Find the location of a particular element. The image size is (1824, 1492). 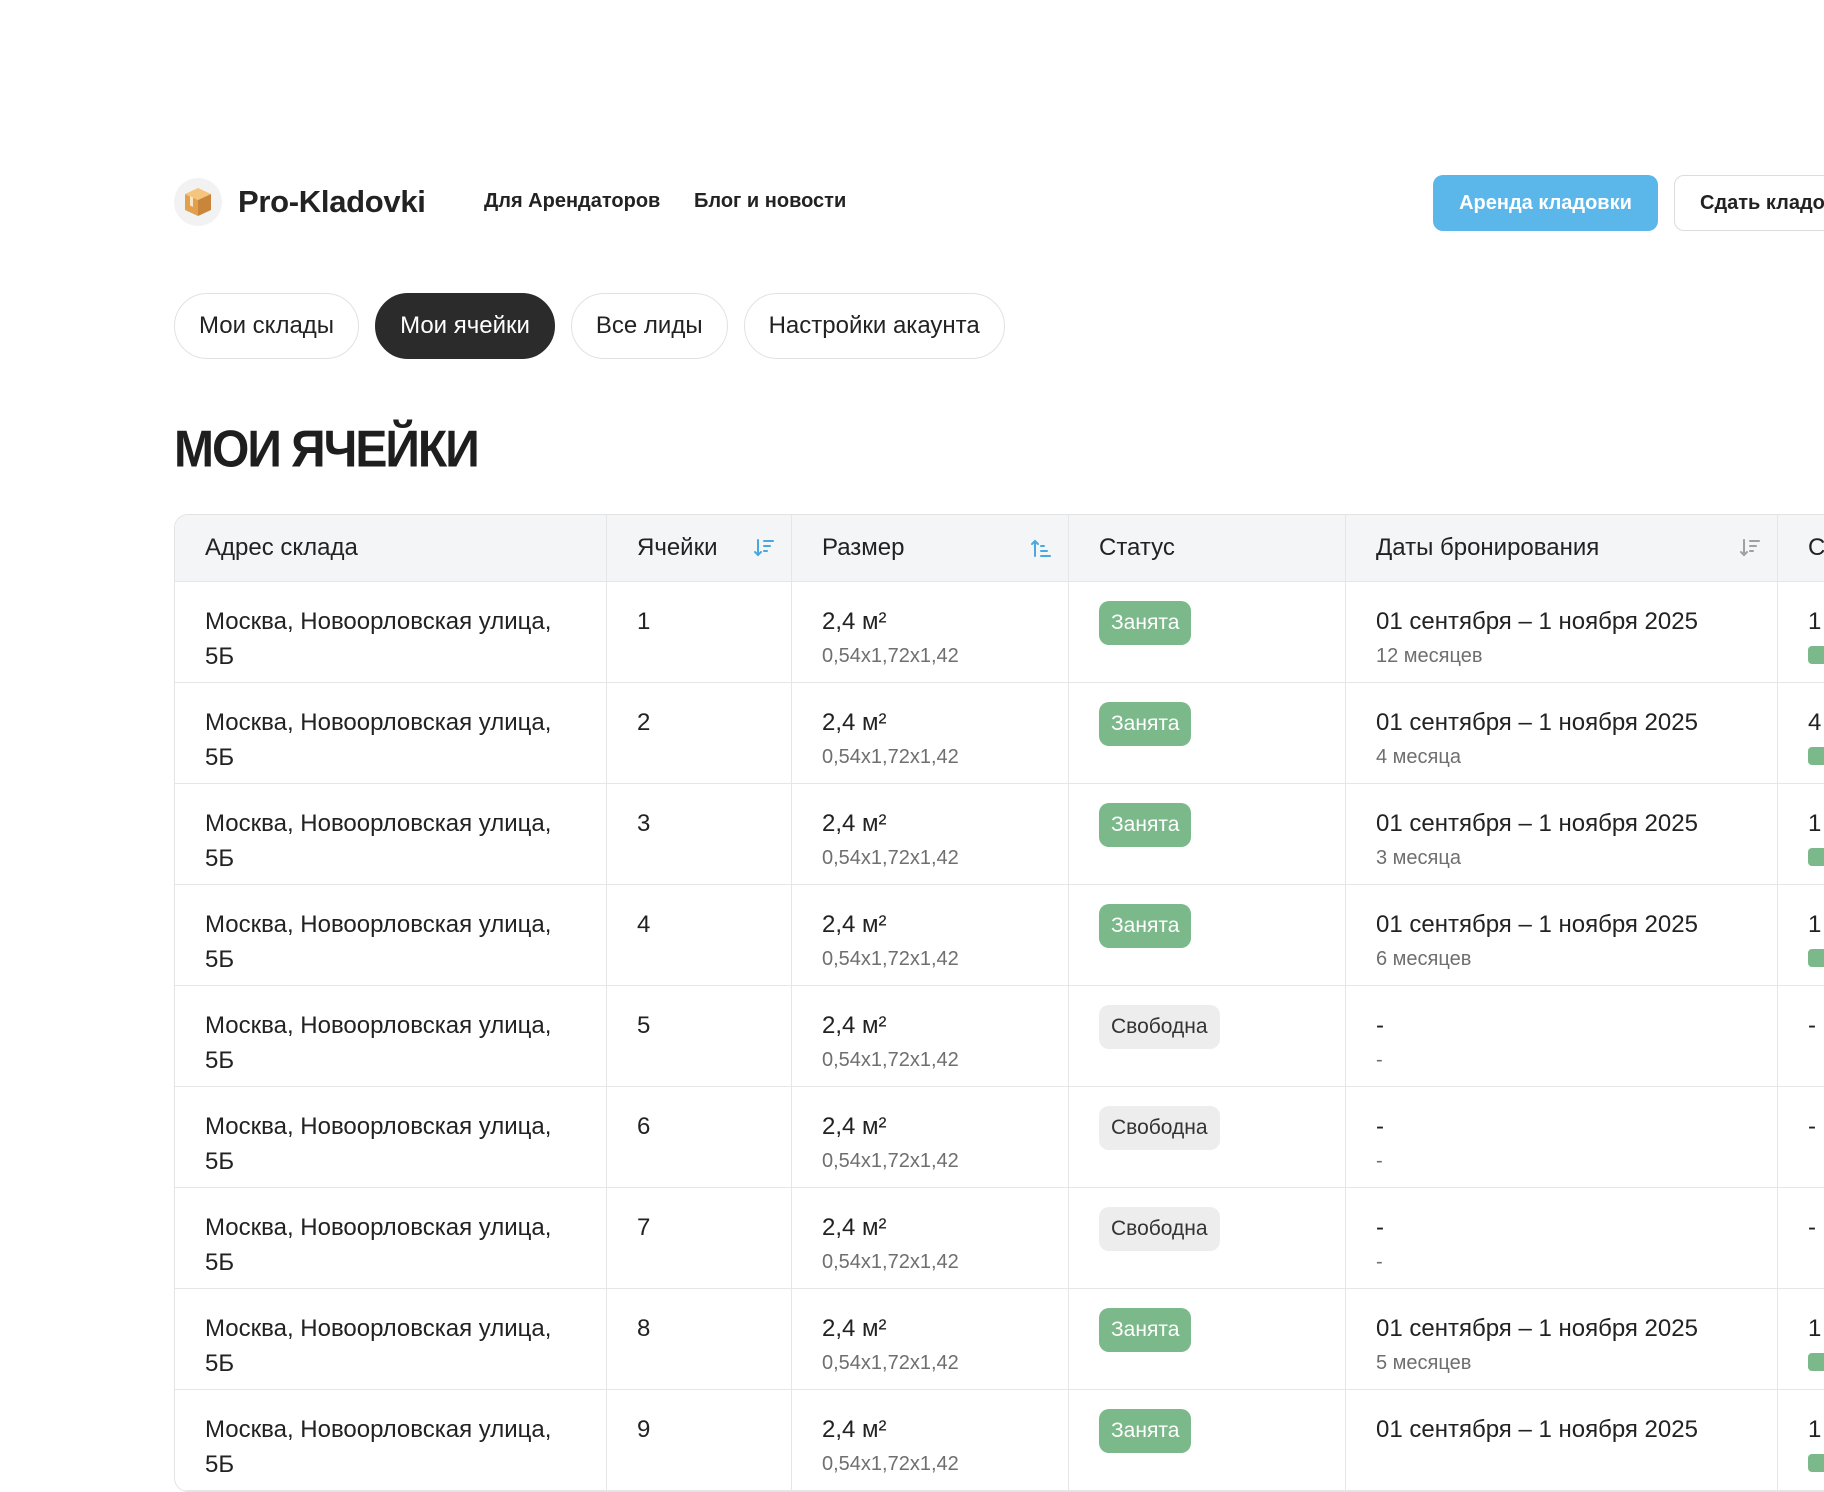

booking-duration: 3 месяца is located at coordinates (1418, 858).